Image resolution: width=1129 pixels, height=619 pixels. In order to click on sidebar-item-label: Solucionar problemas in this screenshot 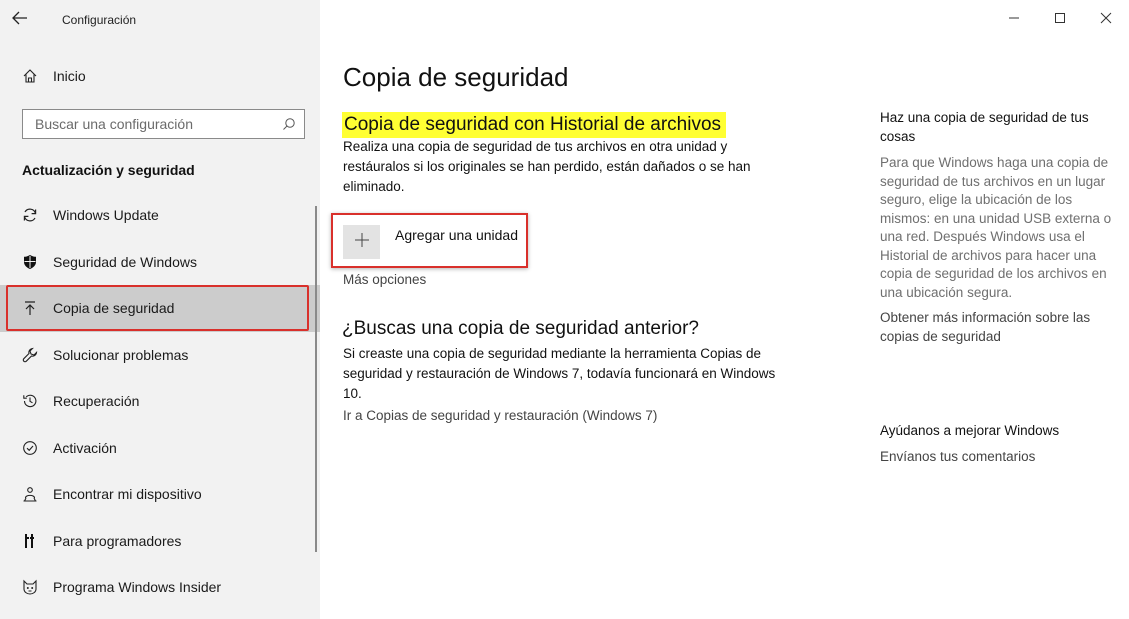, I will do `click(121, 354)`.